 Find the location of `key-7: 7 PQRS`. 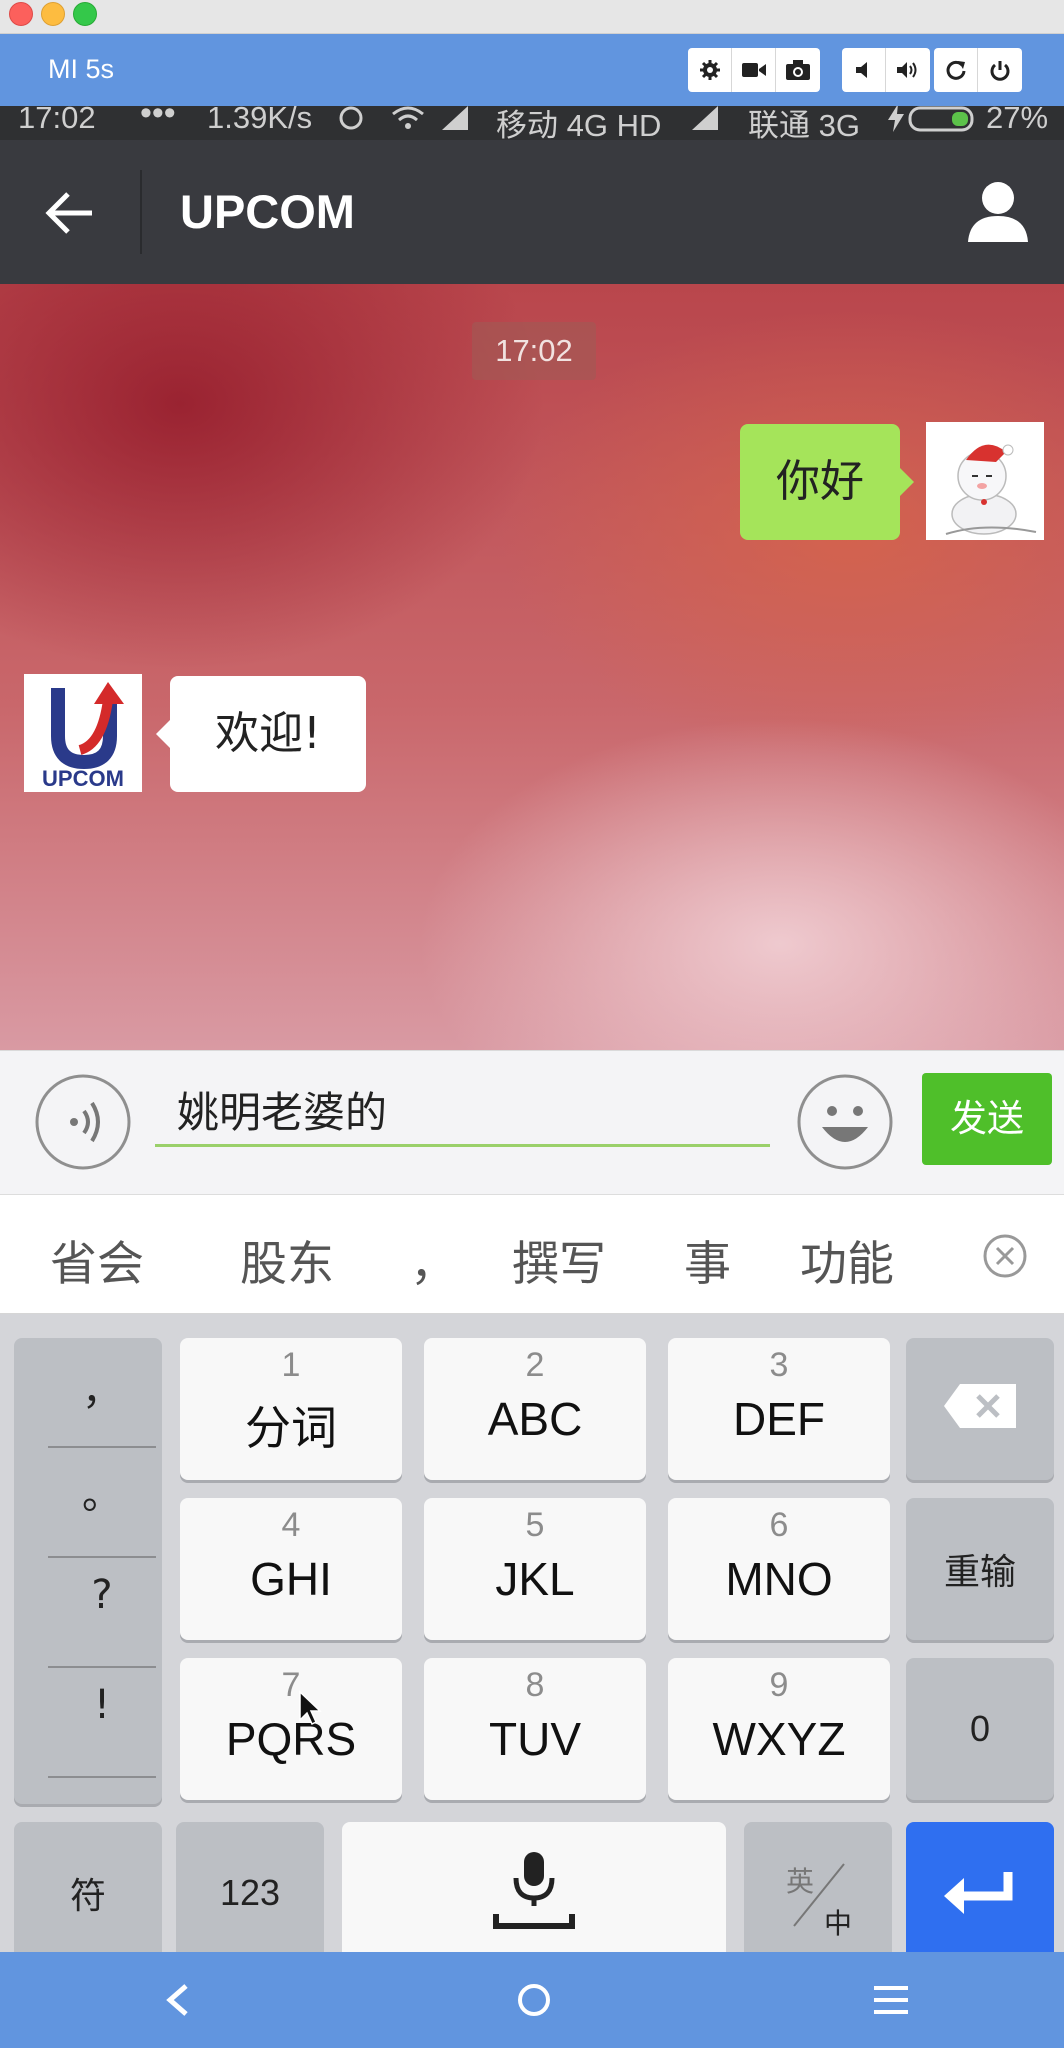

key-7: 7 PQRS is located at coordinates (291, 1729).